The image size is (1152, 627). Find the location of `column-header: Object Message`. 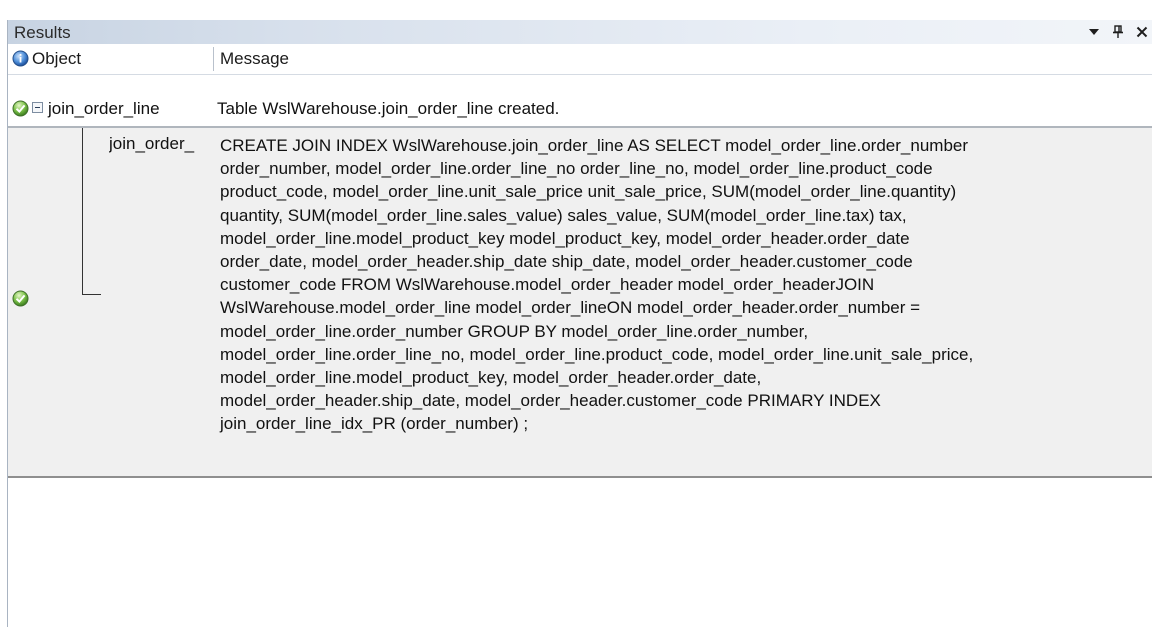

column-header: Object Message is located at coordinates (580, 59).